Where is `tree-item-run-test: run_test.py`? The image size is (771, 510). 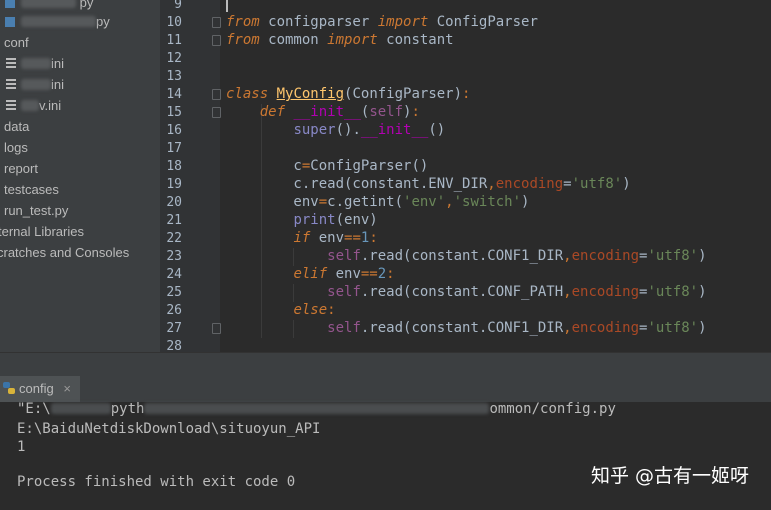
tree-item-run-test: run_test.py is located at coordinates (36, 210).